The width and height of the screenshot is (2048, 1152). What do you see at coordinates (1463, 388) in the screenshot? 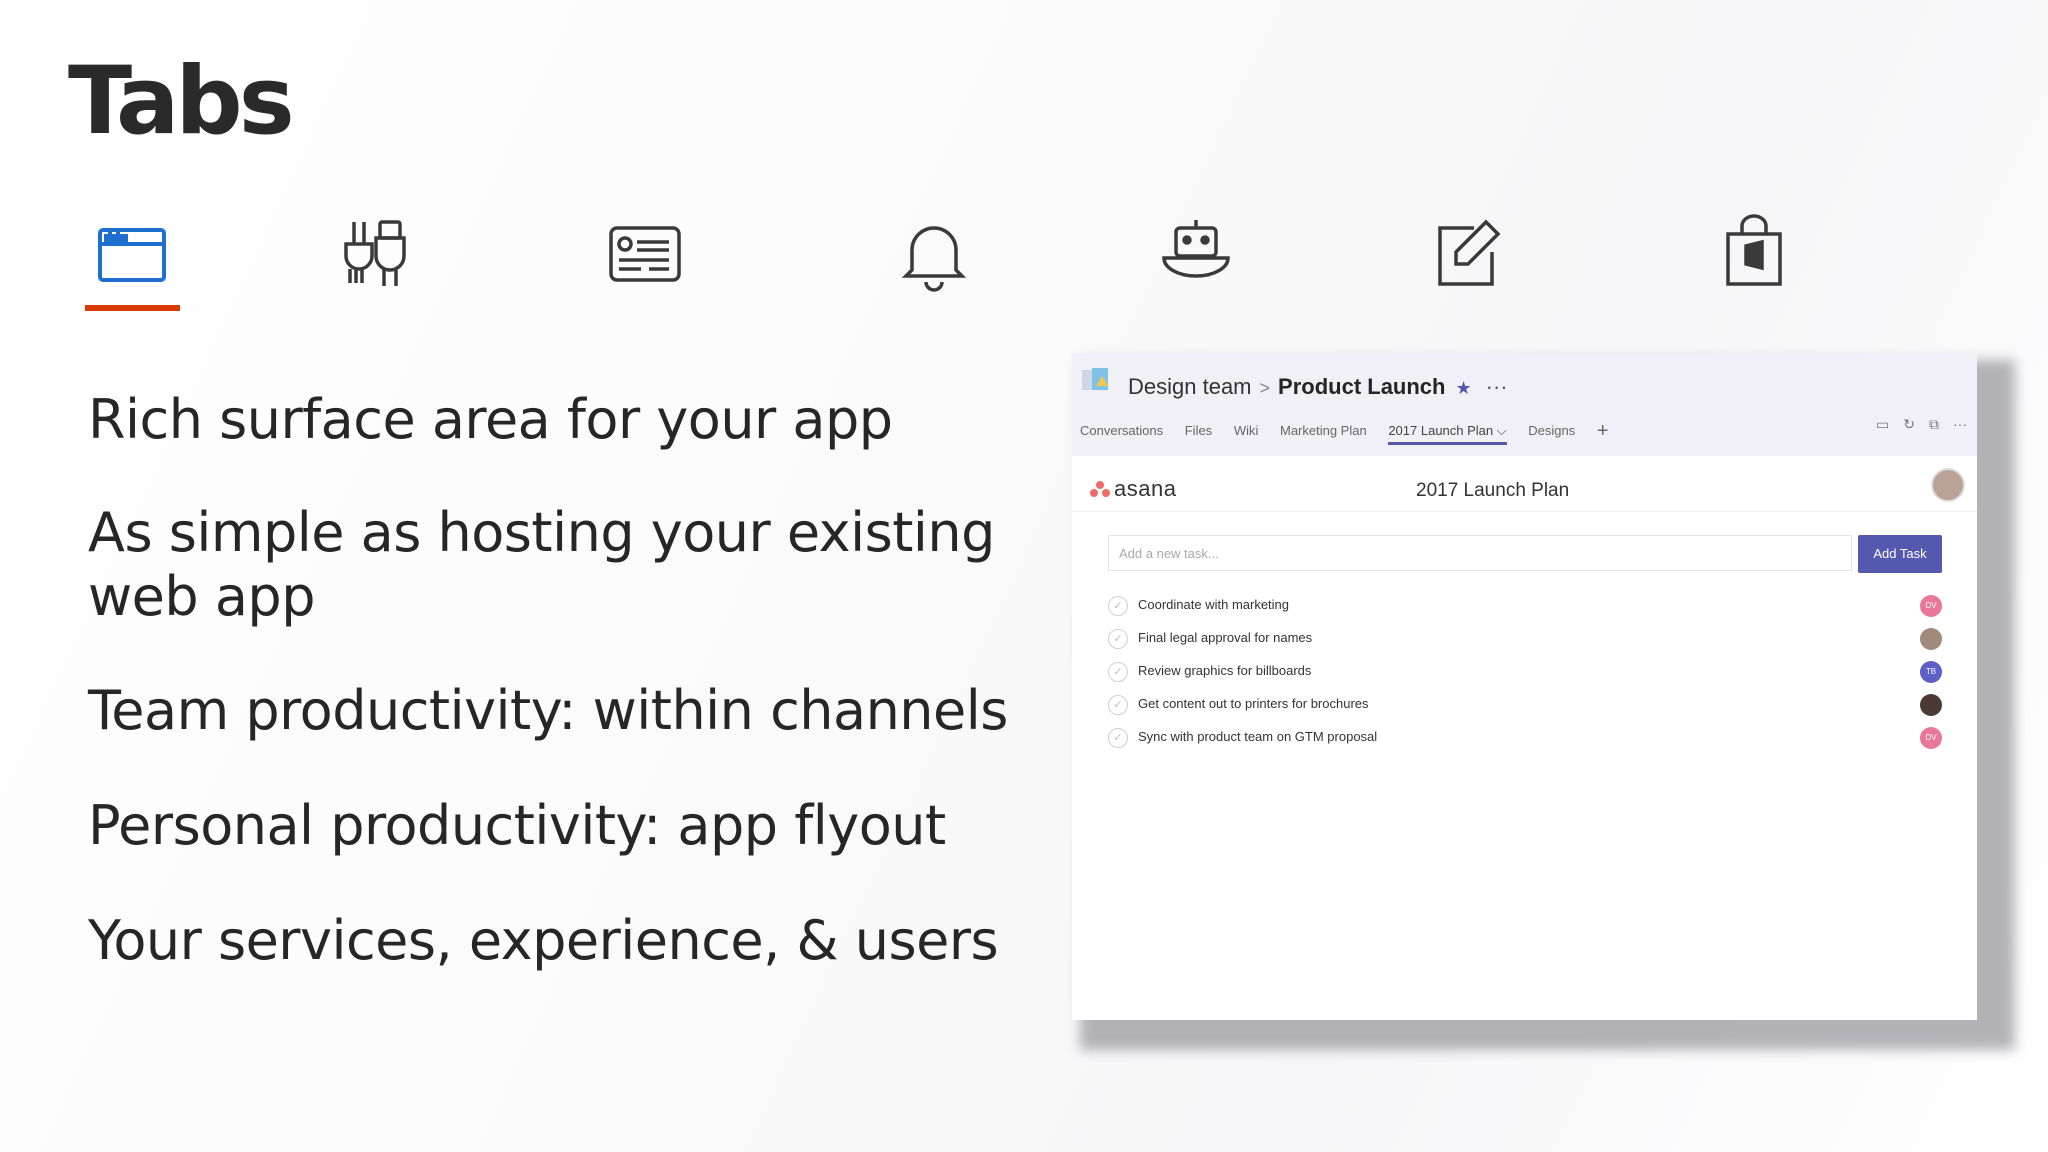
I see `favorite-star-icon: ★` at bounding box center [1463, 388].